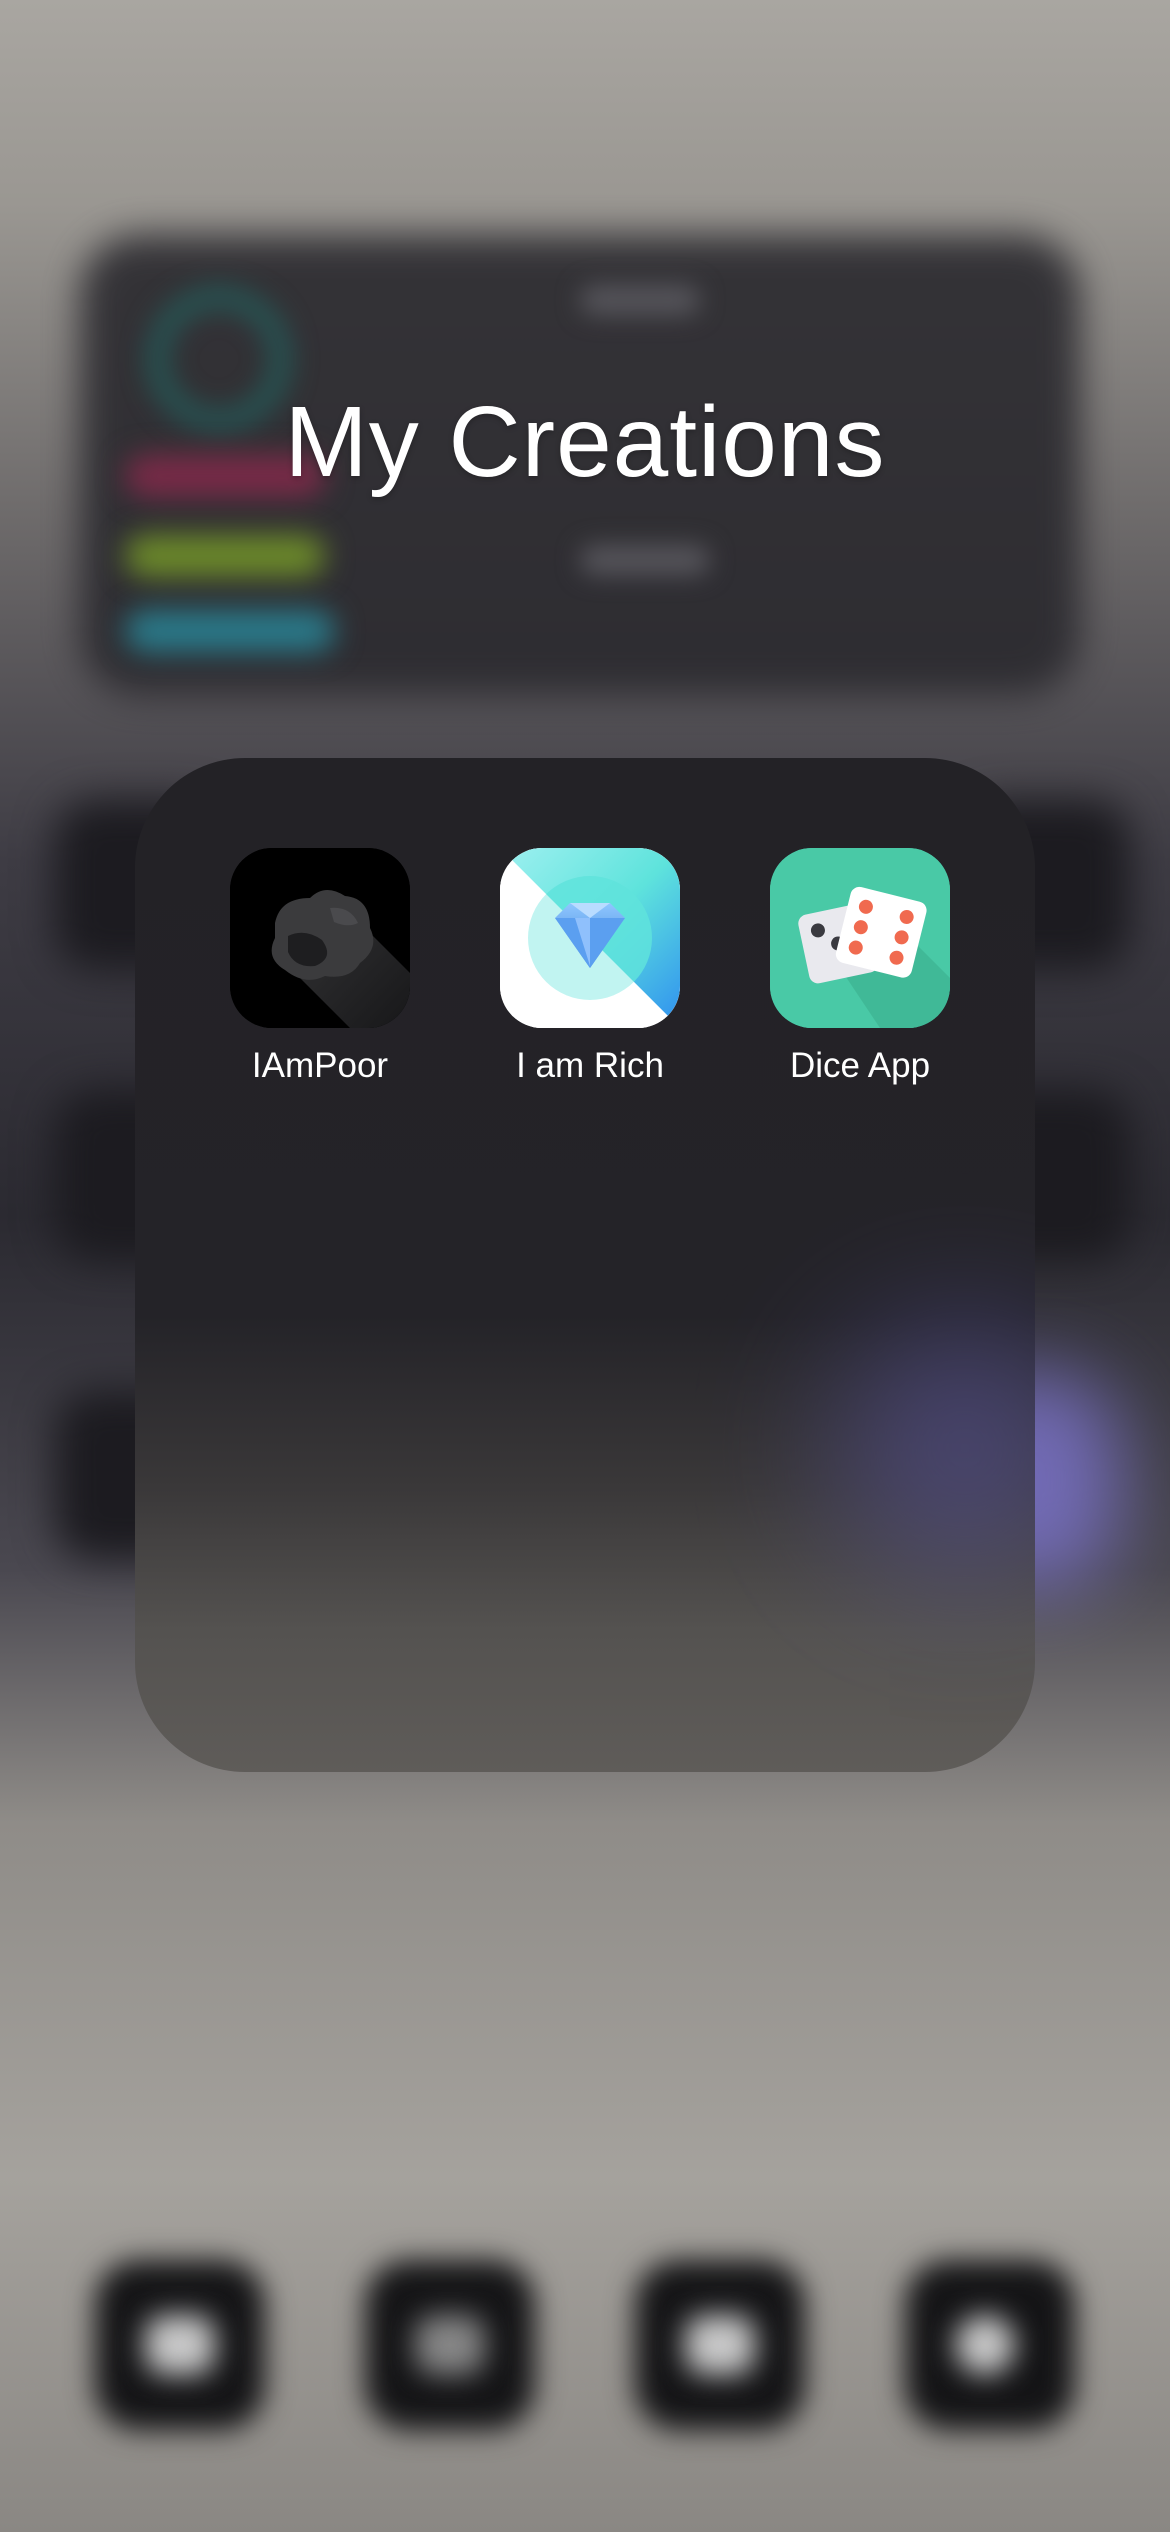  Describe the element at coordinates (590, 1065) in the screenshot. I see `app-label: I am Rich` at that location.